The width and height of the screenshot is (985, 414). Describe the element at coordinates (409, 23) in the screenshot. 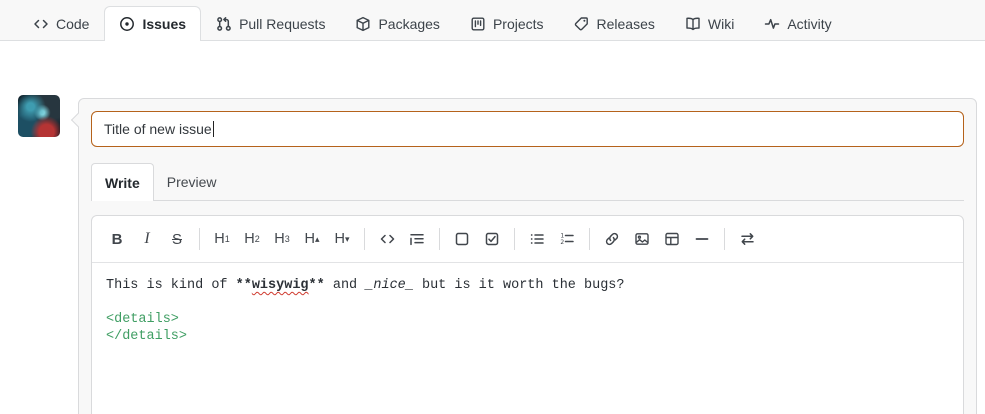

I see `tab-label: Packages` at that location.